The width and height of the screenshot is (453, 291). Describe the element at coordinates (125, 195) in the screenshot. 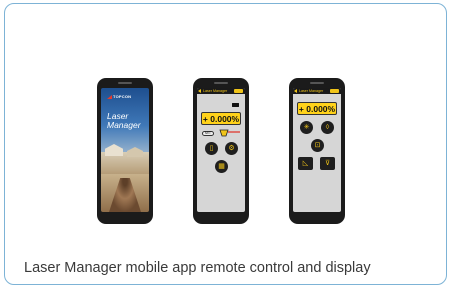

I see `pipe-image` at that location.